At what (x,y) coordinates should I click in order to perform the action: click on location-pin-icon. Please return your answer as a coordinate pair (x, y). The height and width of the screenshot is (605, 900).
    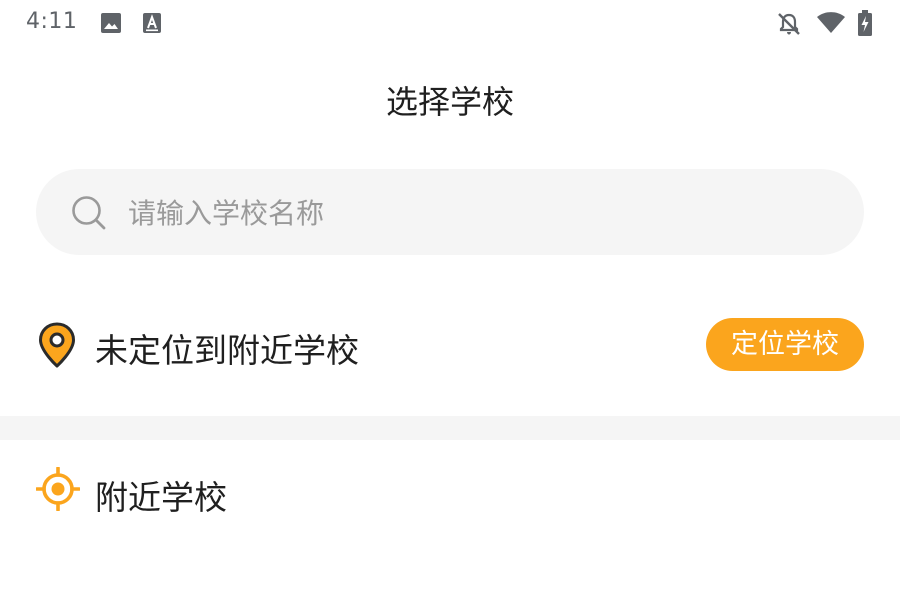
    Looking at the image, I should click on (57, 347).